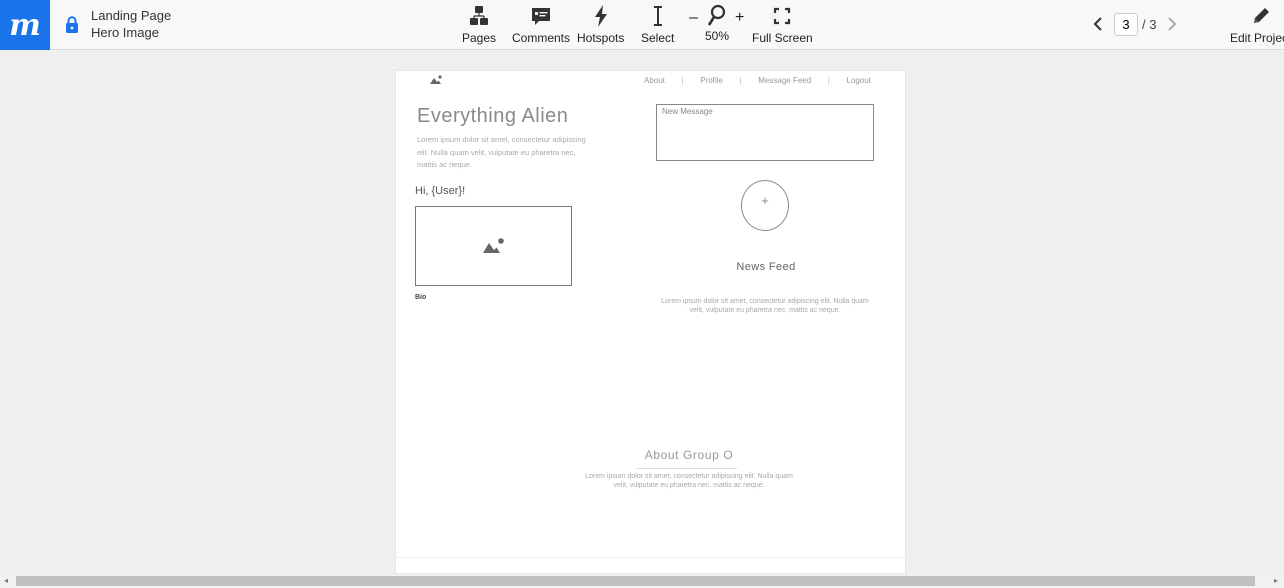 This screenshot has height=588, width=1284. I want to click on fullscreen-icon, so click(782, 16).